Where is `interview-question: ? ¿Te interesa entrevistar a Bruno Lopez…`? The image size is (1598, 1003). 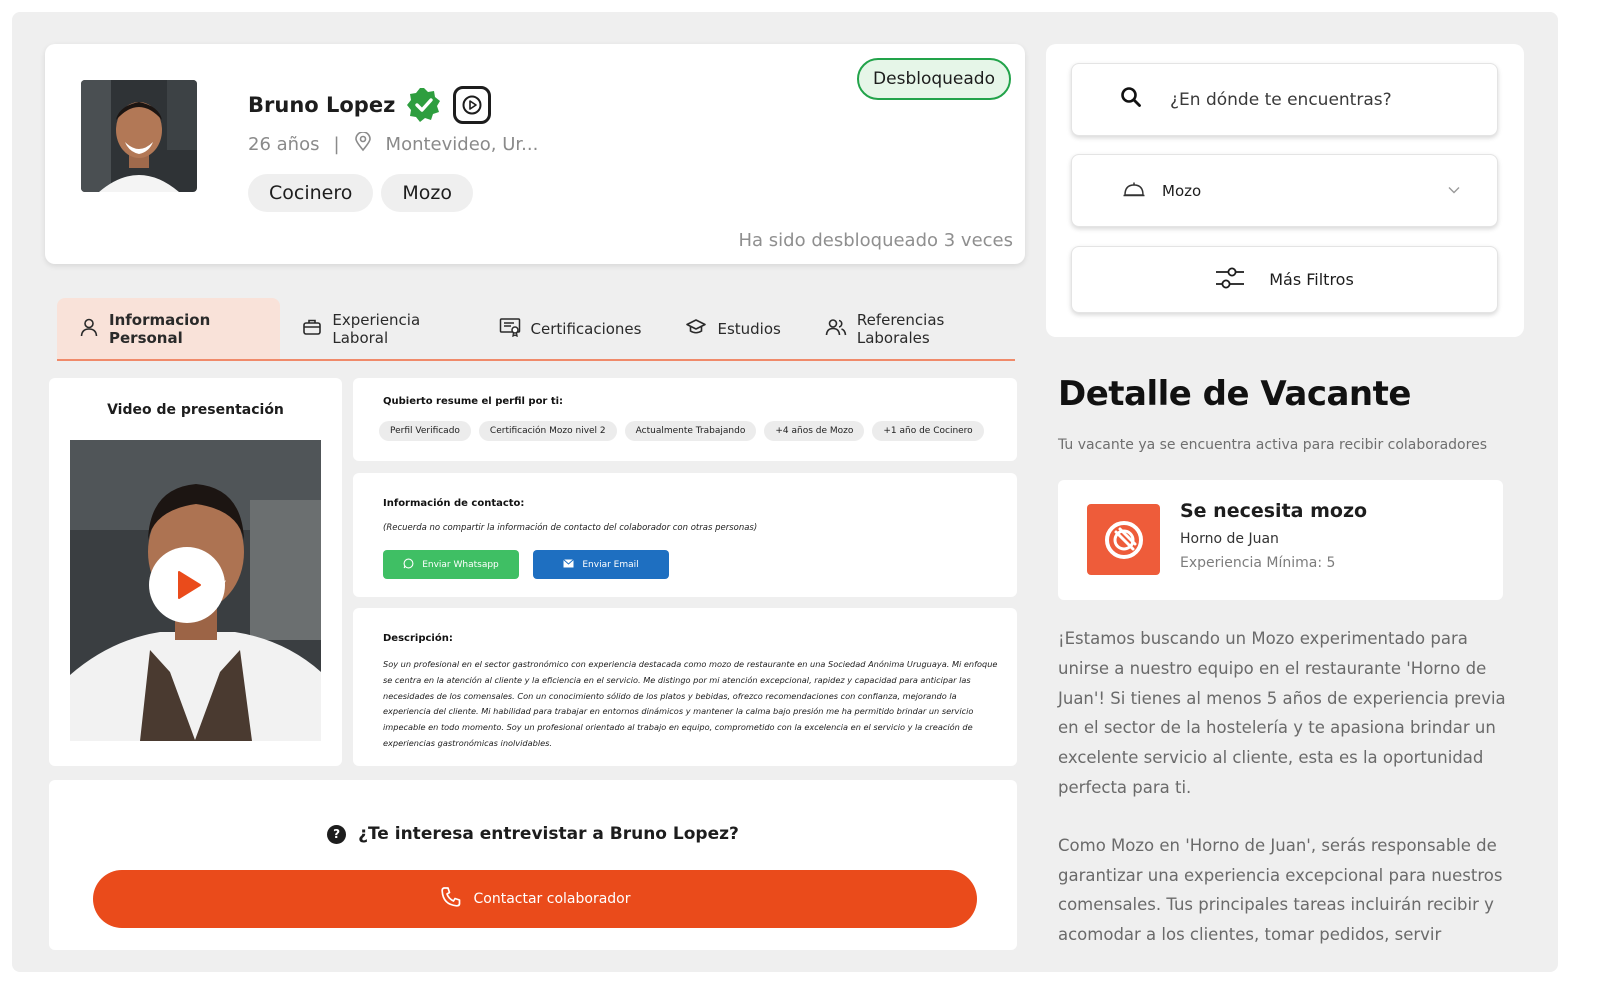
interview-question: ? ¿Te interesa entrevistar a Bruno Lopez… is located at coordinates (533, 834).